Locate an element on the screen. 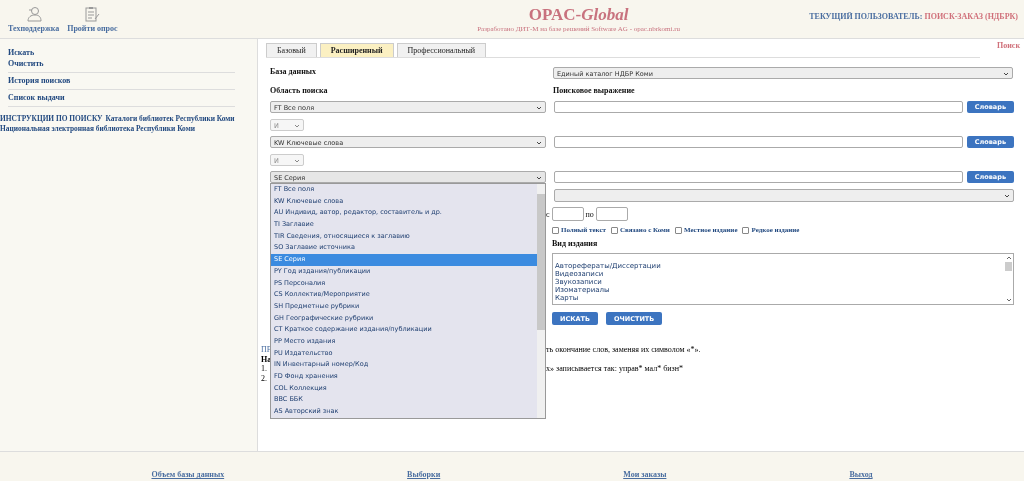 The height and width of the screenshot is (481, 1024). footer-link: Выборки is located at coordinates (424, 474).